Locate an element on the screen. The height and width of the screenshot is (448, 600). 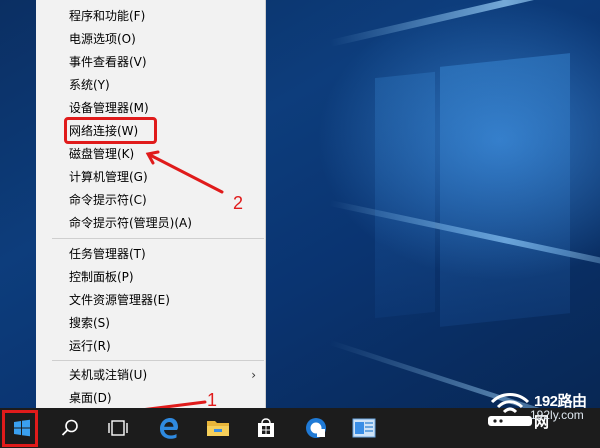
menu-item-shutdown-signout: 关机或注销(U) › is located at coordinates (151, 375).